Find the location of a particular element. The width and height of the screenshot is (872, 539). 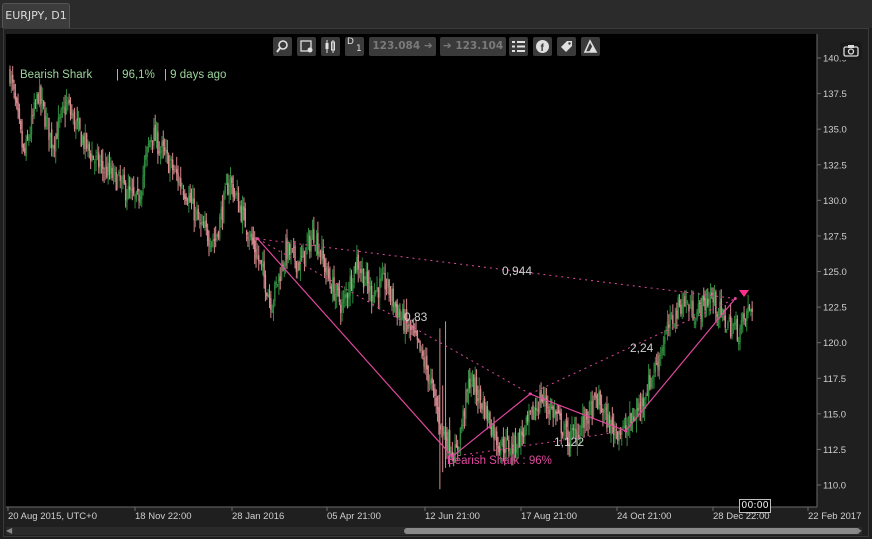

orders-list-button is located at coordinates (518, 46).